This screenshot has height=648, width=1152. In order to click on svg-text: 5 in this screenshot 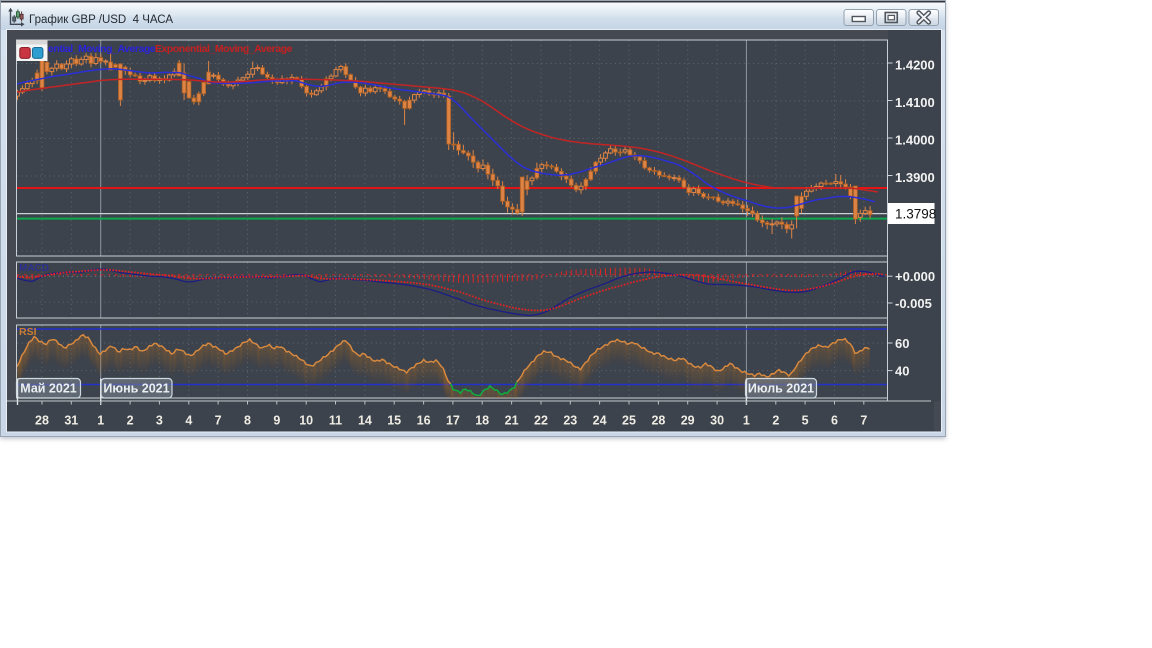, I will do `click(805, 421)`.